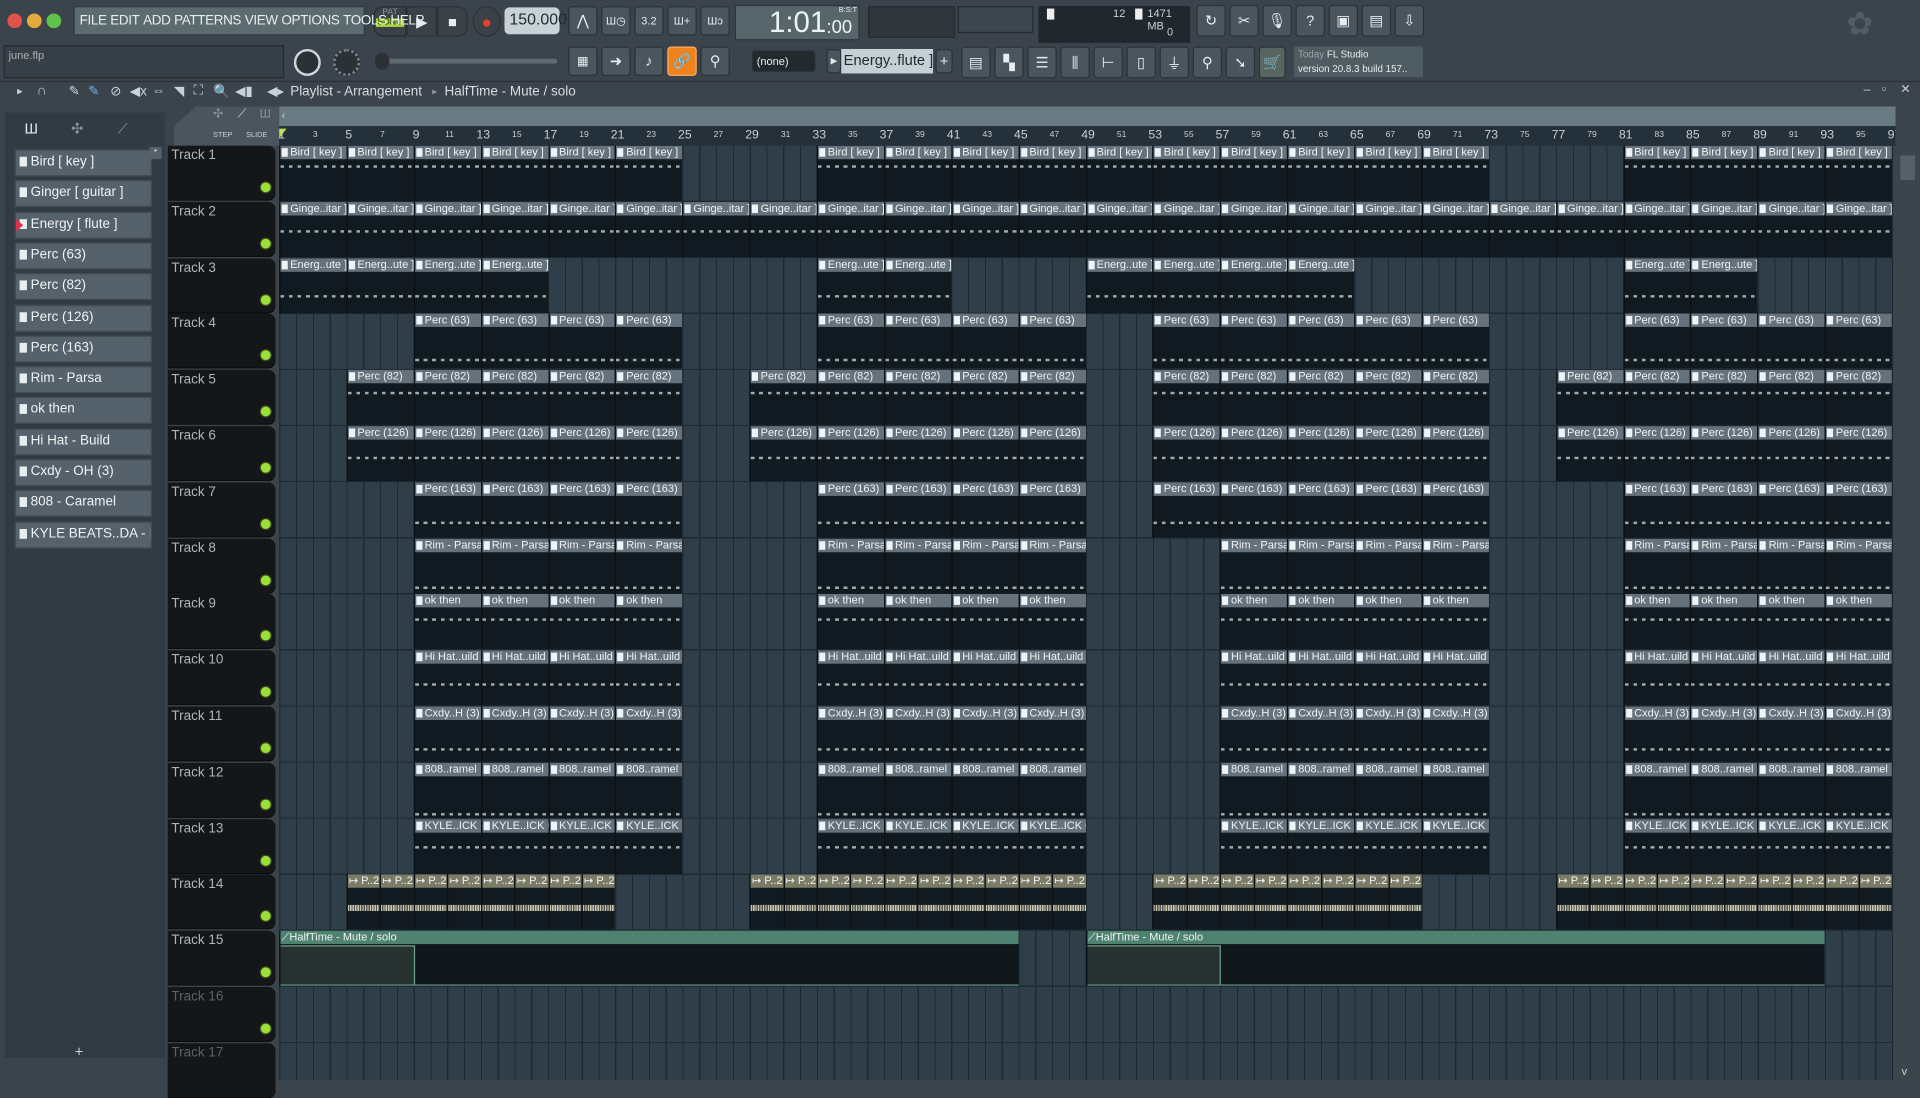  What do you see at coordinates (535, 21) in the screenshot?
I see `tempo-field: 150.000` at bounding box center [535, 21].